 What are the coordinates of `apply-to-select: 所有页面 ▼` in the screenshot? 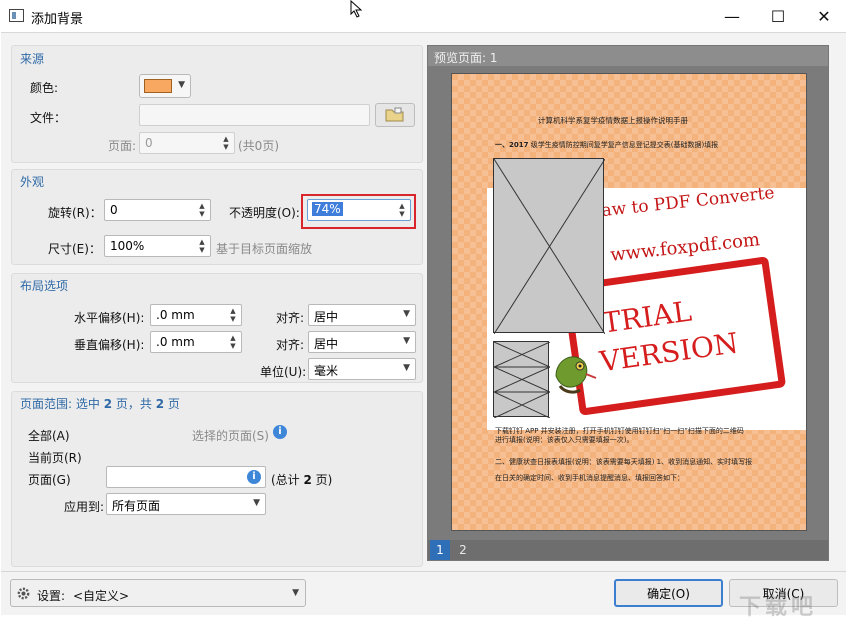 It's located at (186, 504).